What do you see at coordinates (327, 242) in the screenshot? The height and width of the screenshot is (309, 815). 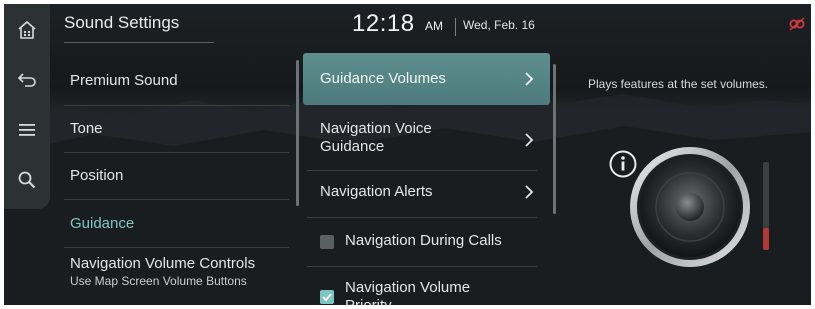 I see `navigation-during-calls-checkbox` at bounding box center [327, 242].